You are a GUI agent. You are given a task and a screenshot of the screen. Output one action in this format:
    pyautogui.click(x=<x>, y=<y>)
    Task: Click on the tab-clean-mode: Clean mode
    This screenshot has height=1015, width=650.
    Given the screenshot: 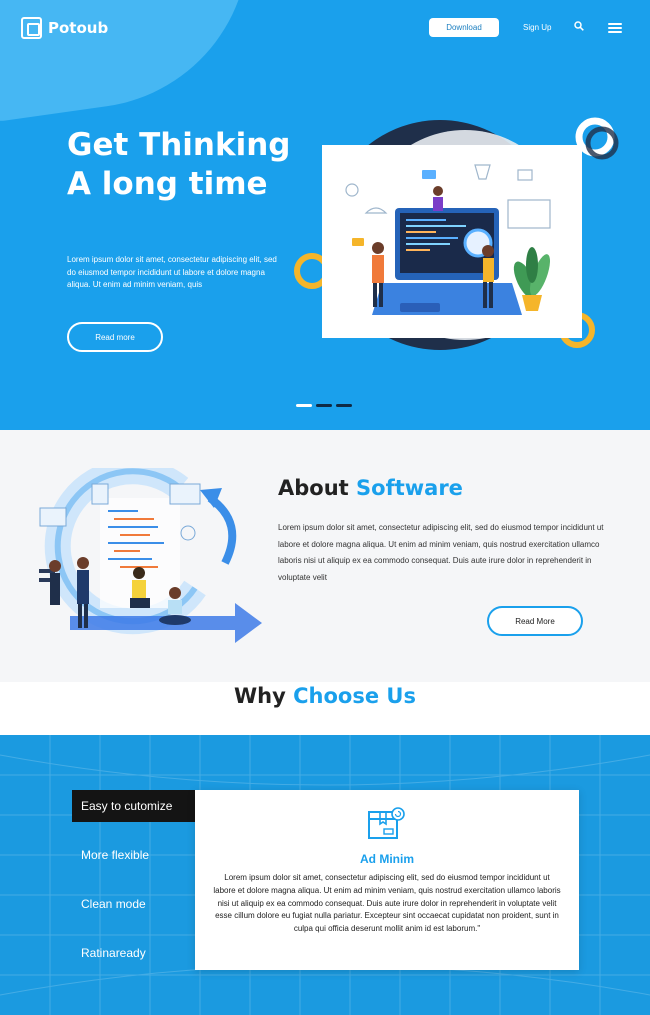 What is the action you would take?
    pyautogui.click(x=133, y=904)
    